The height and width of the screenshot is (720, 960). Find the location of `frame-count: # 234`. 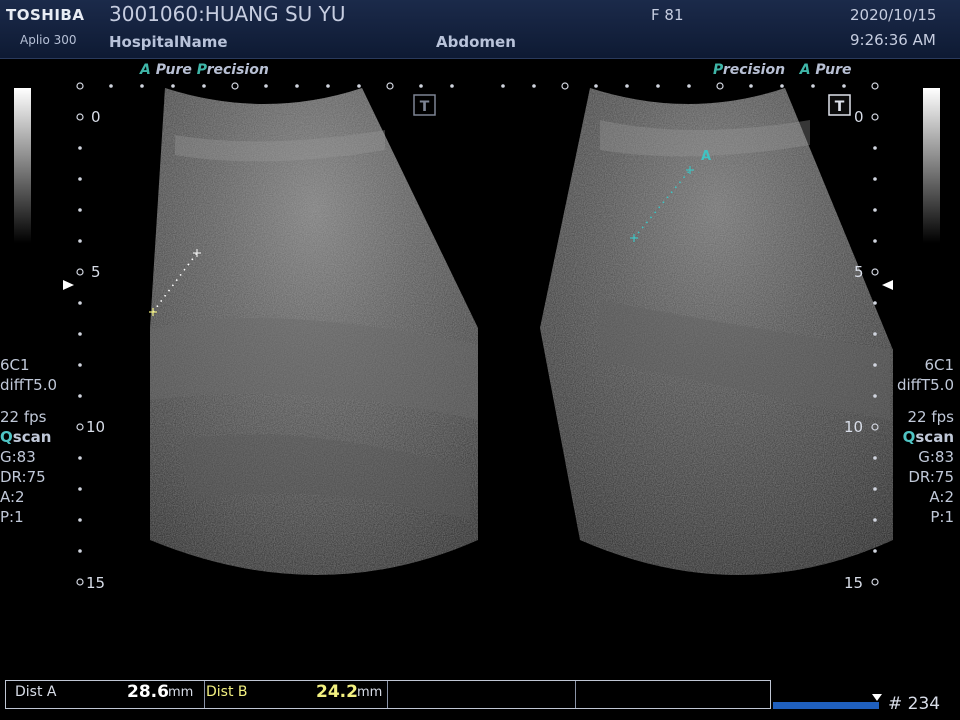

frame-count: # 234 is located at coordinates (914, 704).